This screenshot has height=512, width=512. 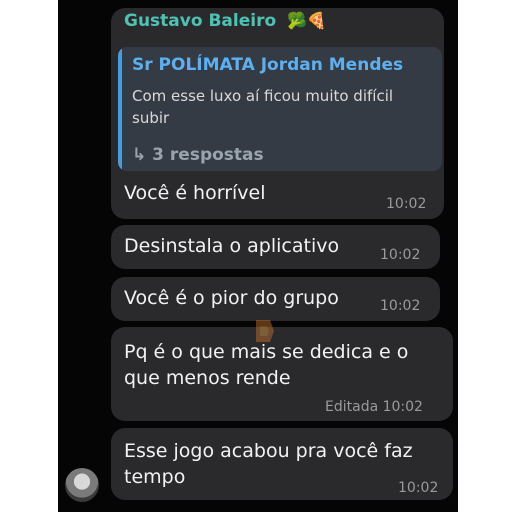 What do you see at coordinates (268, 464) in the screenshot?
I see `message-text: Esse jogo acabou pra você faz tempo` at bounding box center [268, 464].